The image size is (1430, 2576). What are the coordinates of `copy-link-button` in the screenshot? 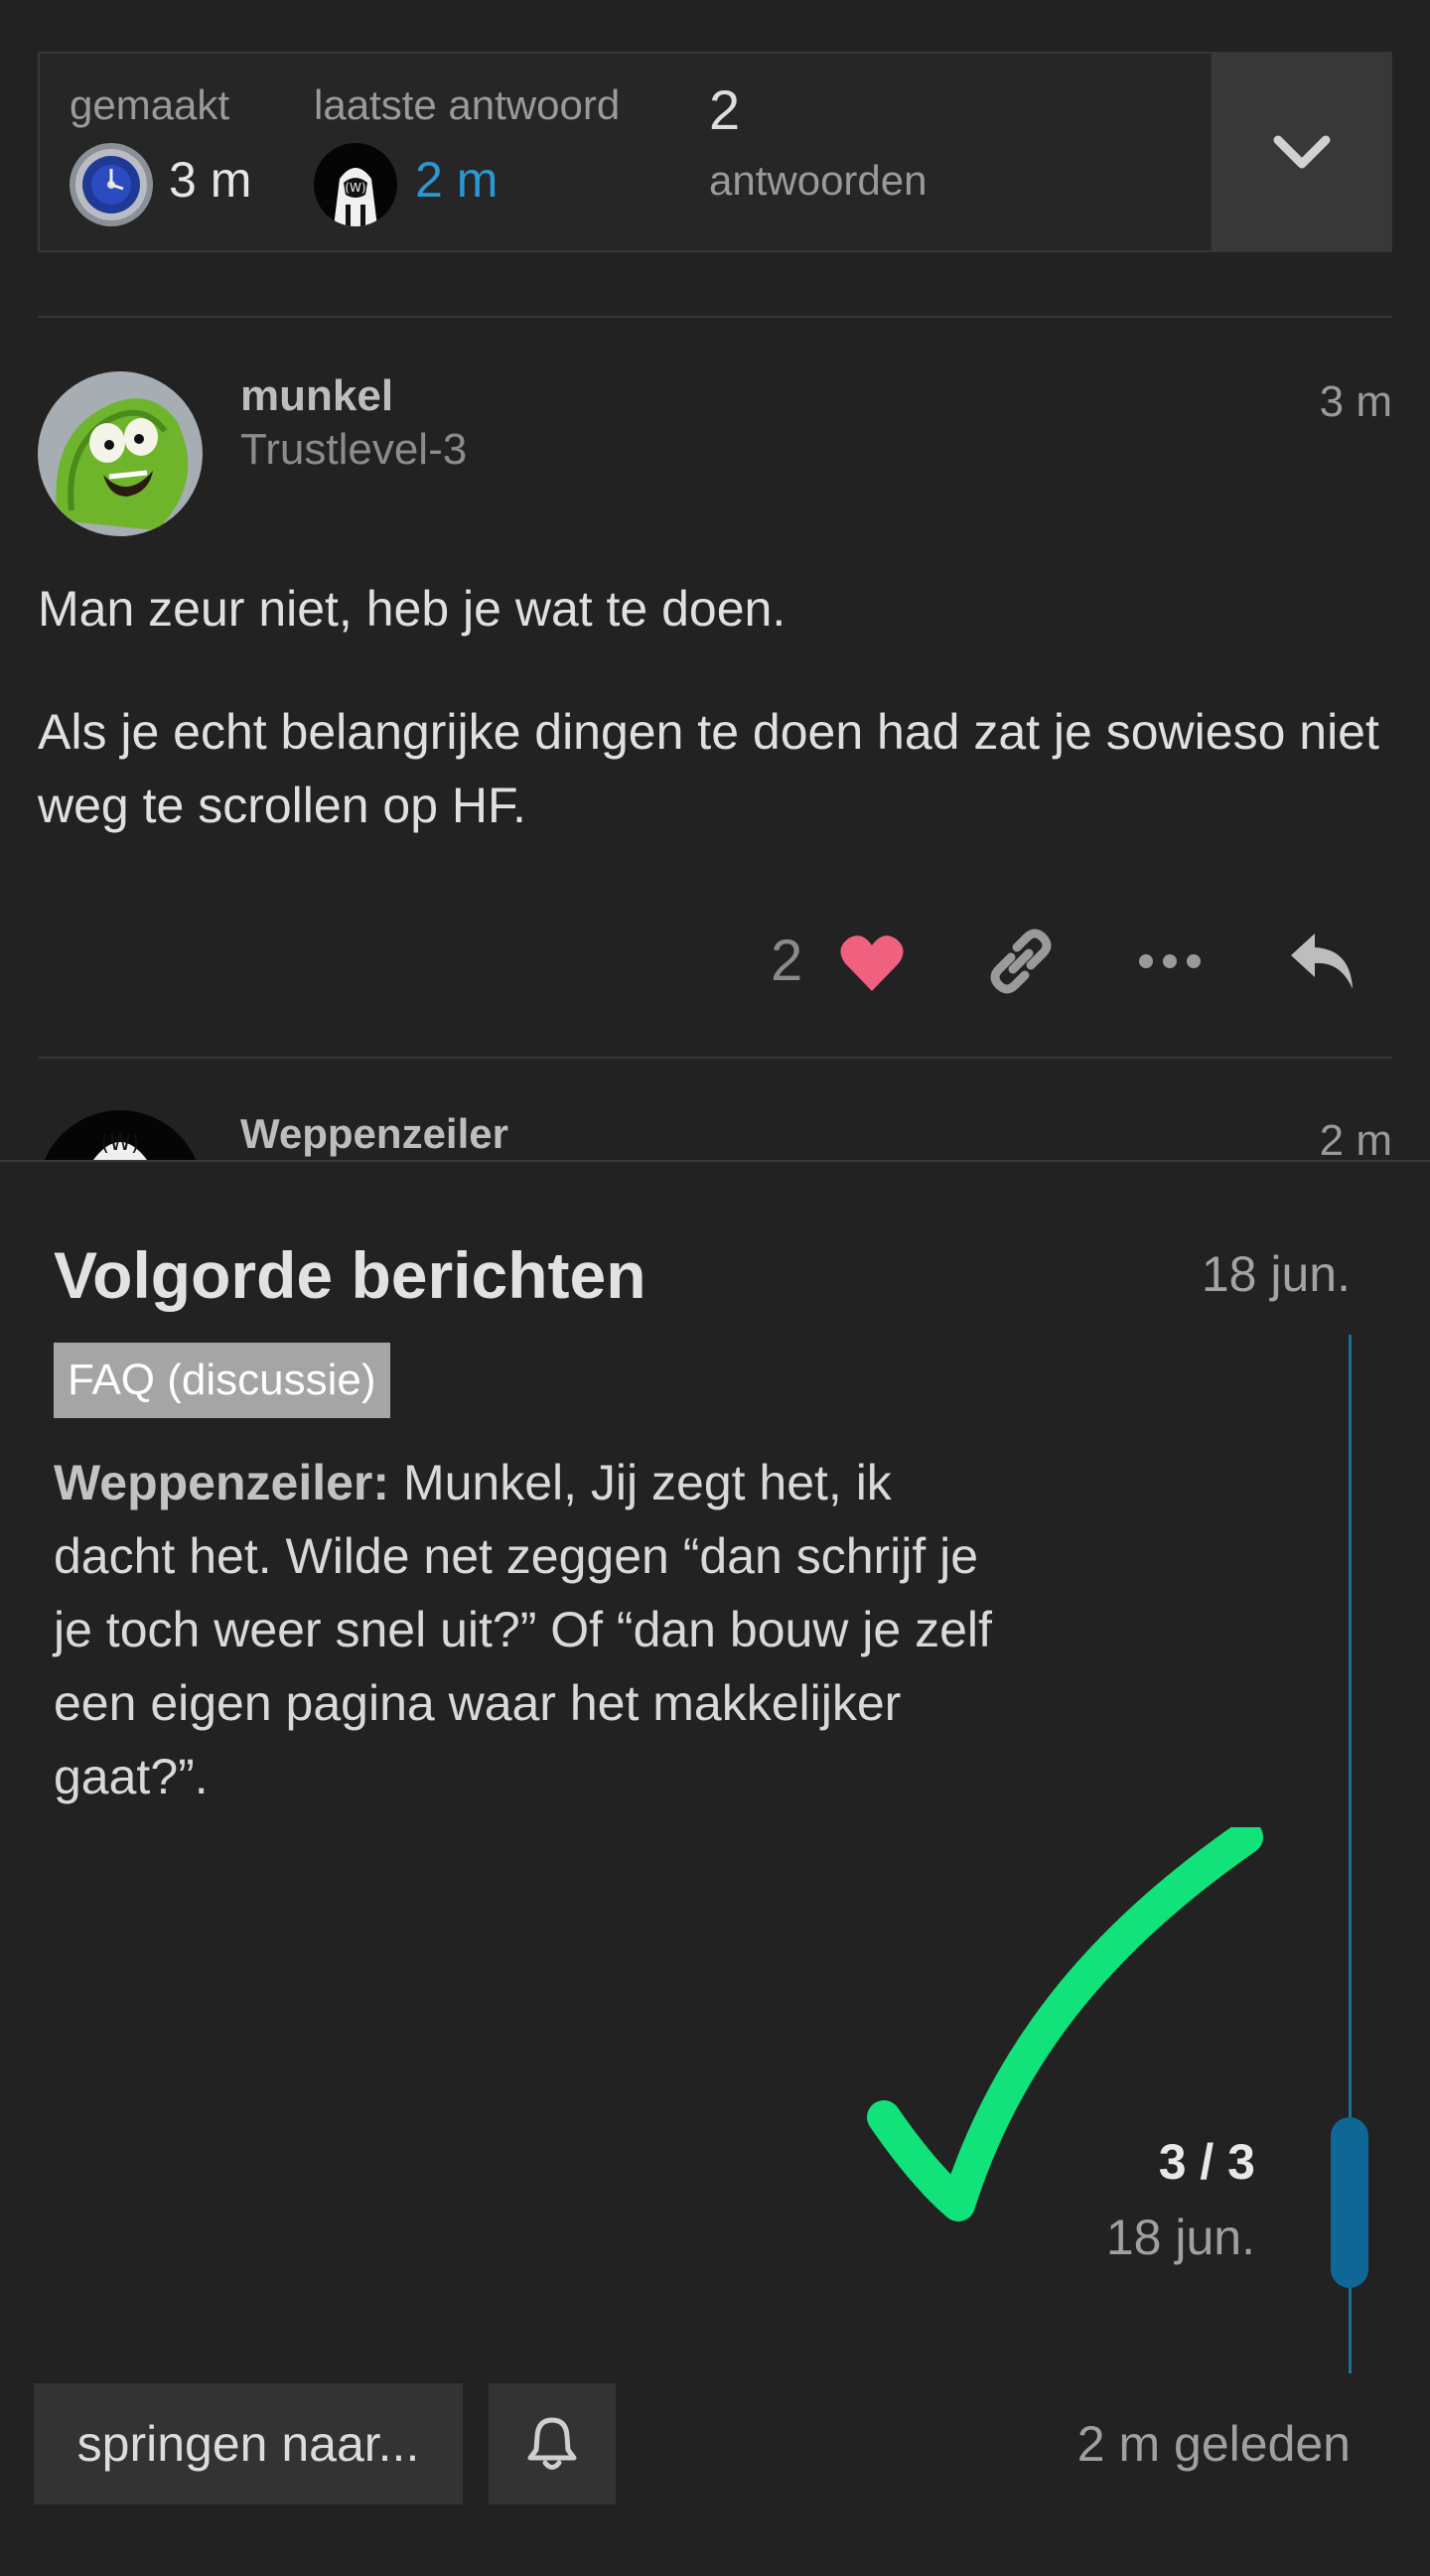 It's located at (1021, 962).